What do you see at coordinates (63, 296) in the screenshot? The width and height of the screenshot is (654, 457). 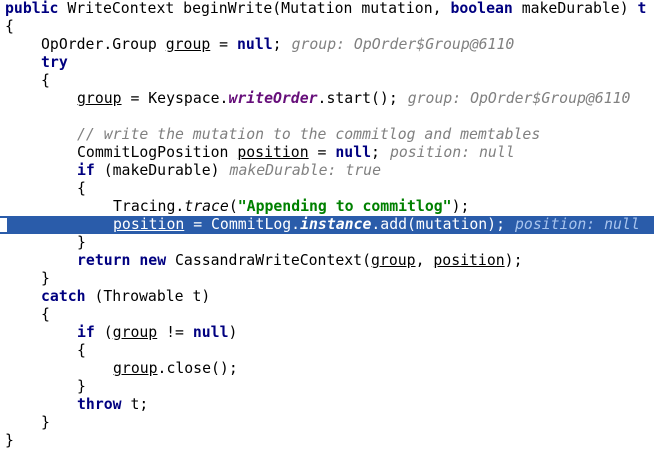 I see `keyword-token: catch` at bounding box center [63, 296].